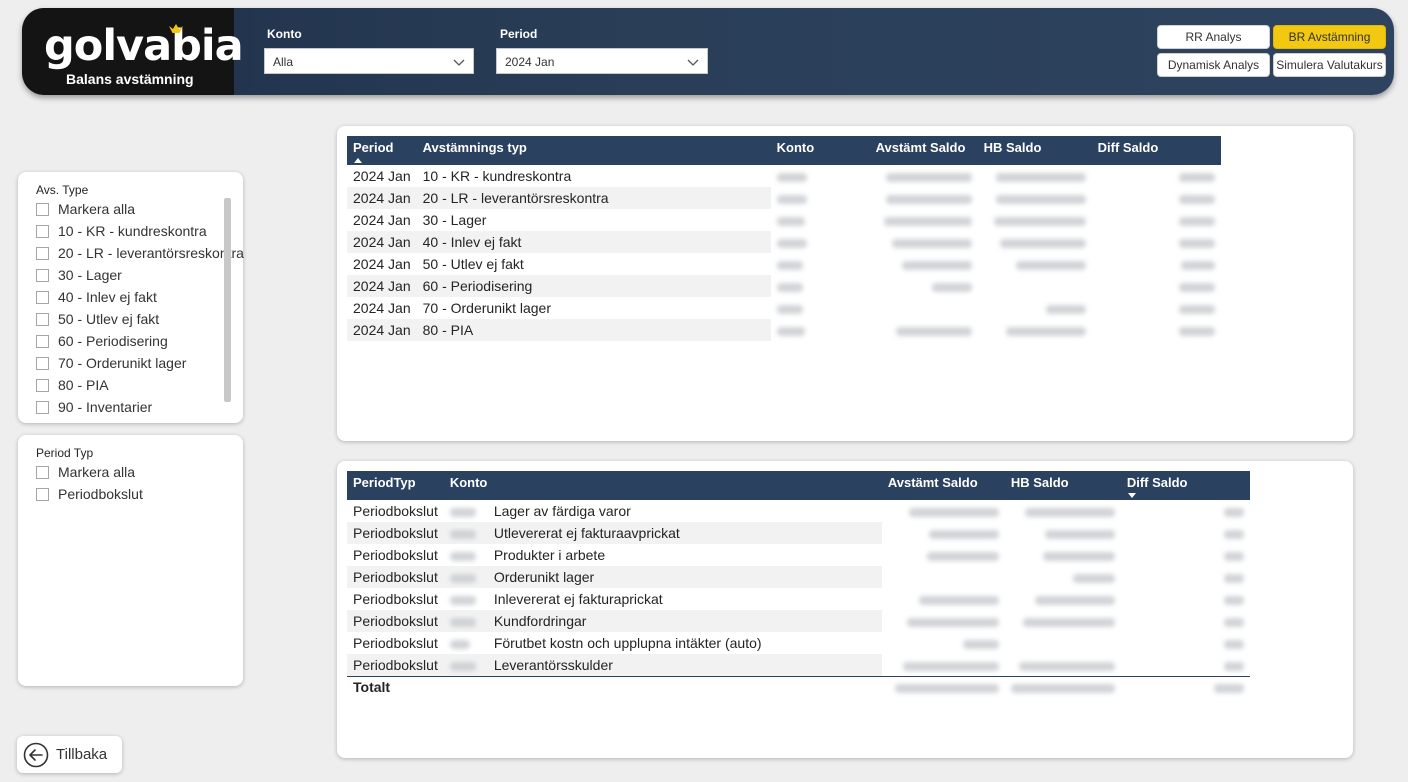 Image resolution: width=1408 pixels, height=782 pixels. What do you see at coordinates (465, 686) in the screenshot?
I see `total-kontonr` at bounding box center [465, 686].